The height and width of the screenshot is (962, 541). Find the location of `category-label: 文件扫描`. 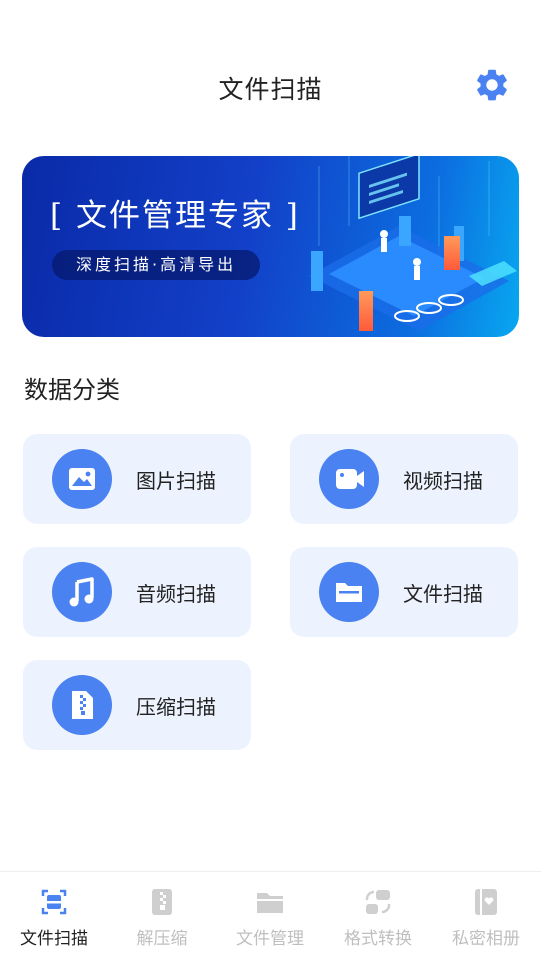

category-label: 文件扫描 is located at coordinates (443, 594).